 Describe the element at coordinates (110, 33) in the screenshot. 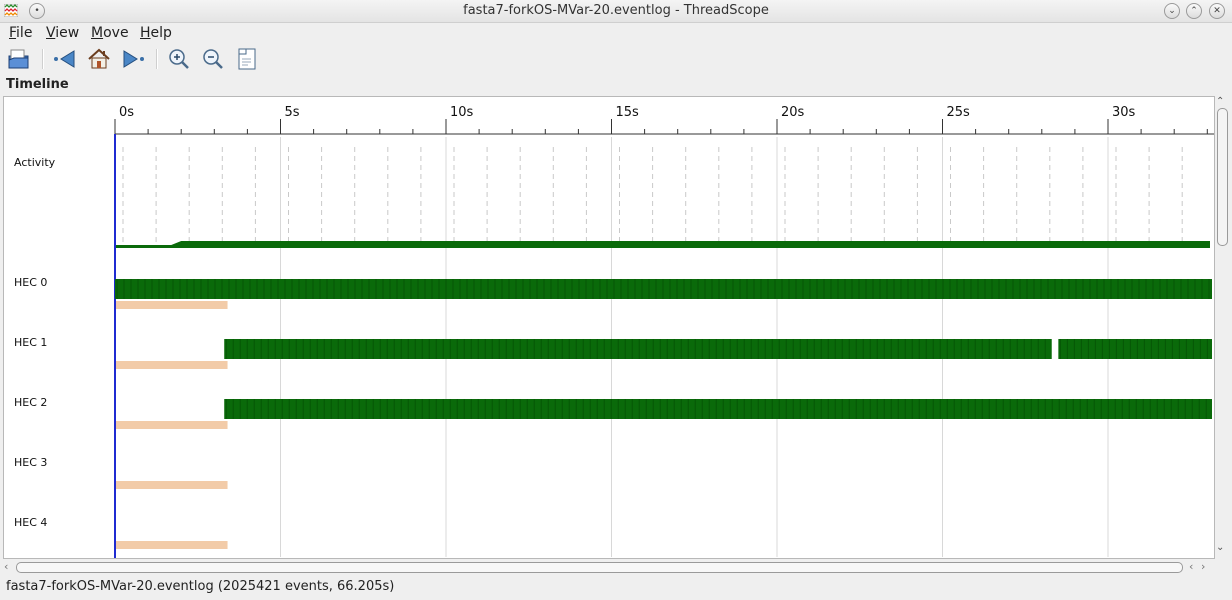

I see `menu-move: Move` at that location.